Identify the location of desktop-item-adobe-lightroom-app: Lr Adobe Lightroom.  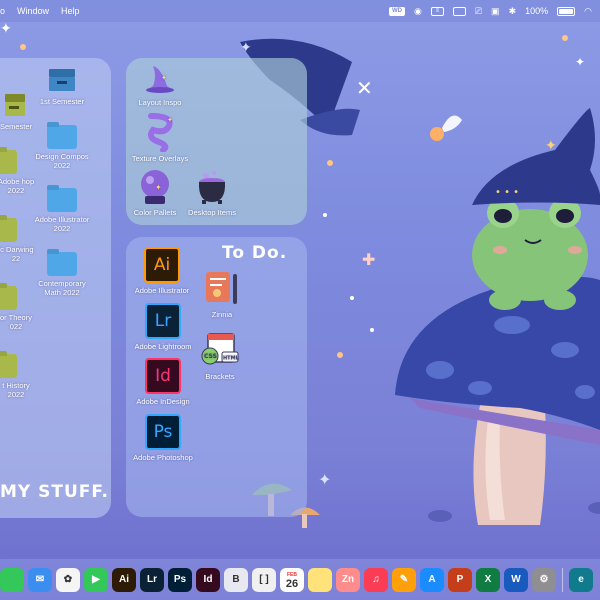
(163, 327).